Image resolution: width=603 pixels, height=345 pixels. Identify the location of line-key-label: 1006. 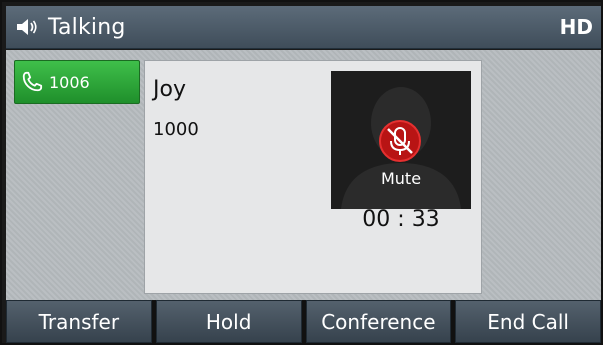
(69, 82).